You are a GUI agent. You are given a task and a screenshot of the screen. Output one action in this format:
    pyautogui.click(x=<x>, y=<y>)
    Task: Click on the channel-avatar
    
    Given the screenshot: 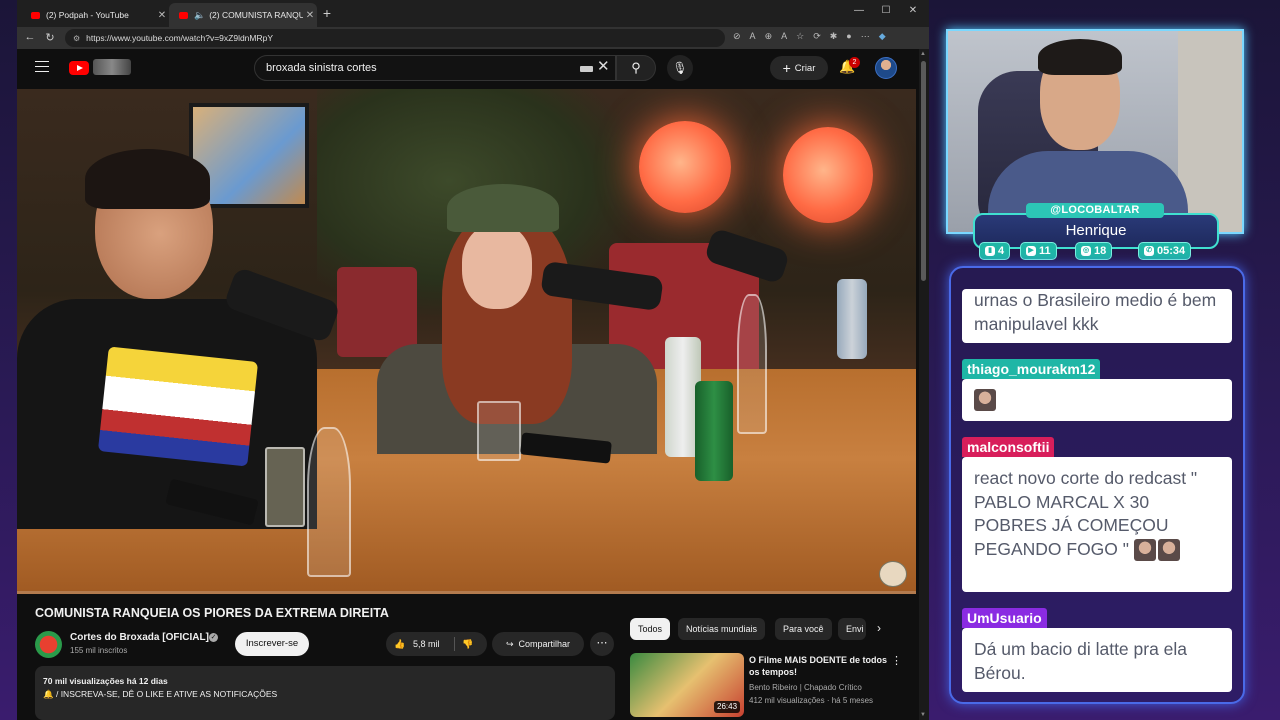 What is the action you would take?
    pyautogui.click(x=48, y=644)
    